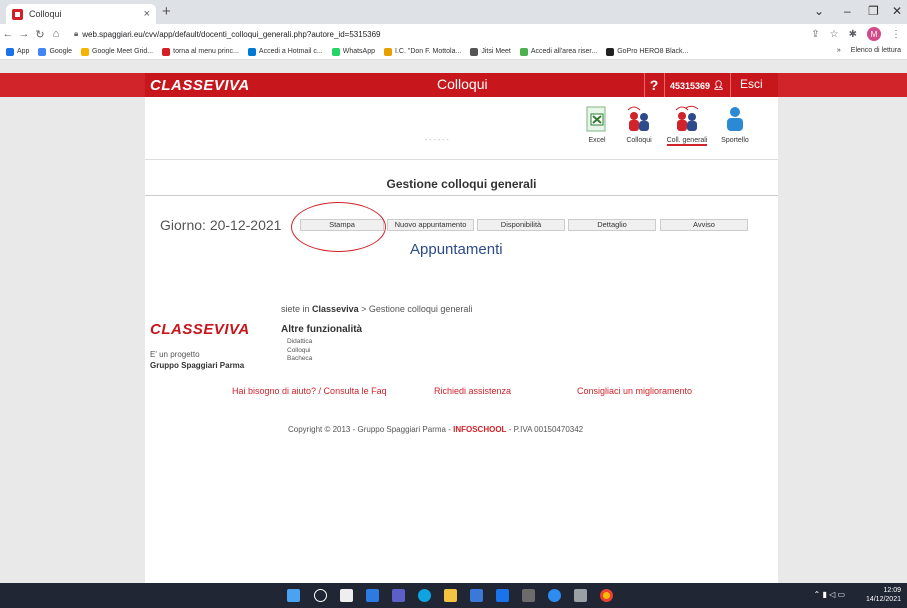 The image size is (907, 608). What do you see at coordinates (200, 85) in the screenshot?
I see `classeviva-logo: CLASSEVIVA` at bounding box center [200, 85].